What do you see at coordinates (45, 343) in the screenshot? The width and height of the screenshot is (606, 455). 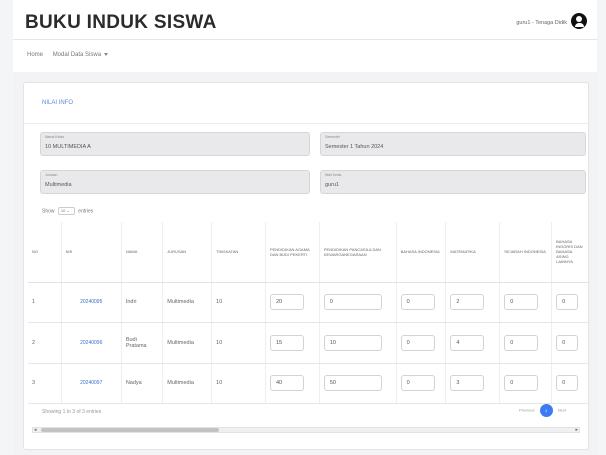 I see `cell-no: 2` at bounding box center [45, 343].